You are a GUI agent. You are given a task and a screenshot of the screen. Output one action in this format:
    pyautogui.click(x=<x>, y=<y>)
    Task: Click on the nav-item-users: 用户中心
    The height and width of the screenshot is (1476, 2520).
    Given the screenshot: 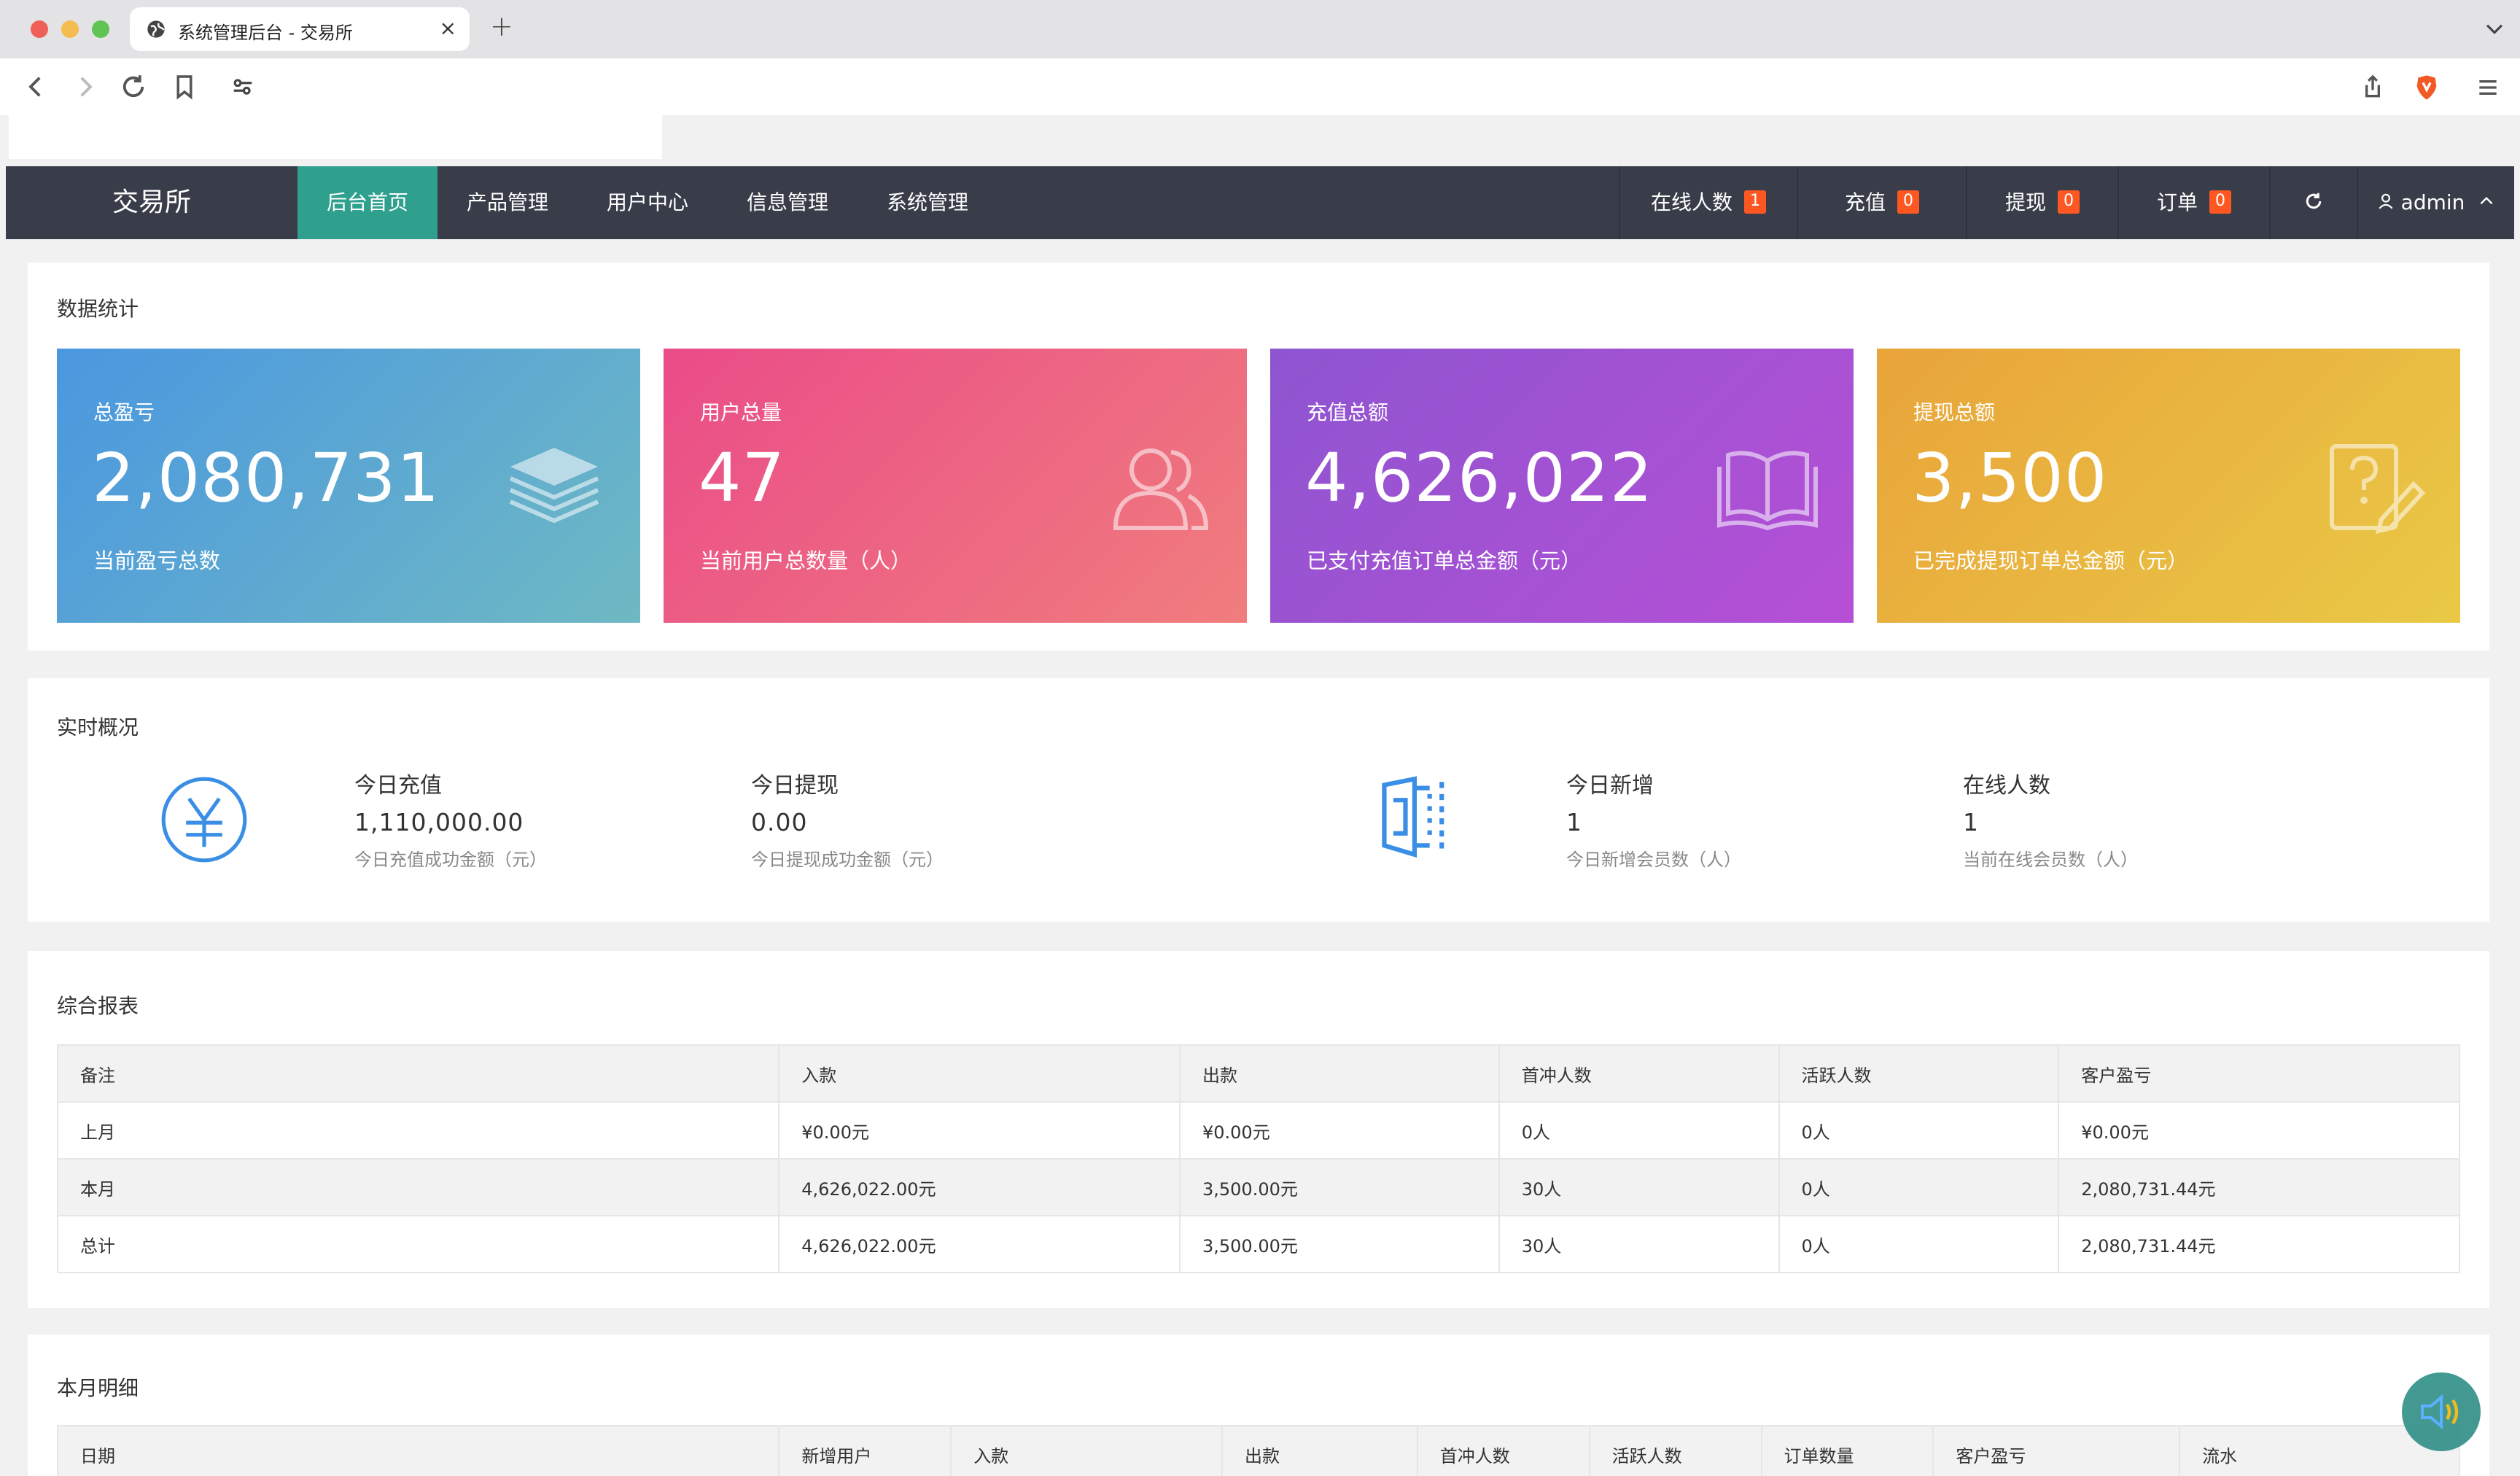 What is the action you would take?
    pyautogui.click(x=648, y=202)
    